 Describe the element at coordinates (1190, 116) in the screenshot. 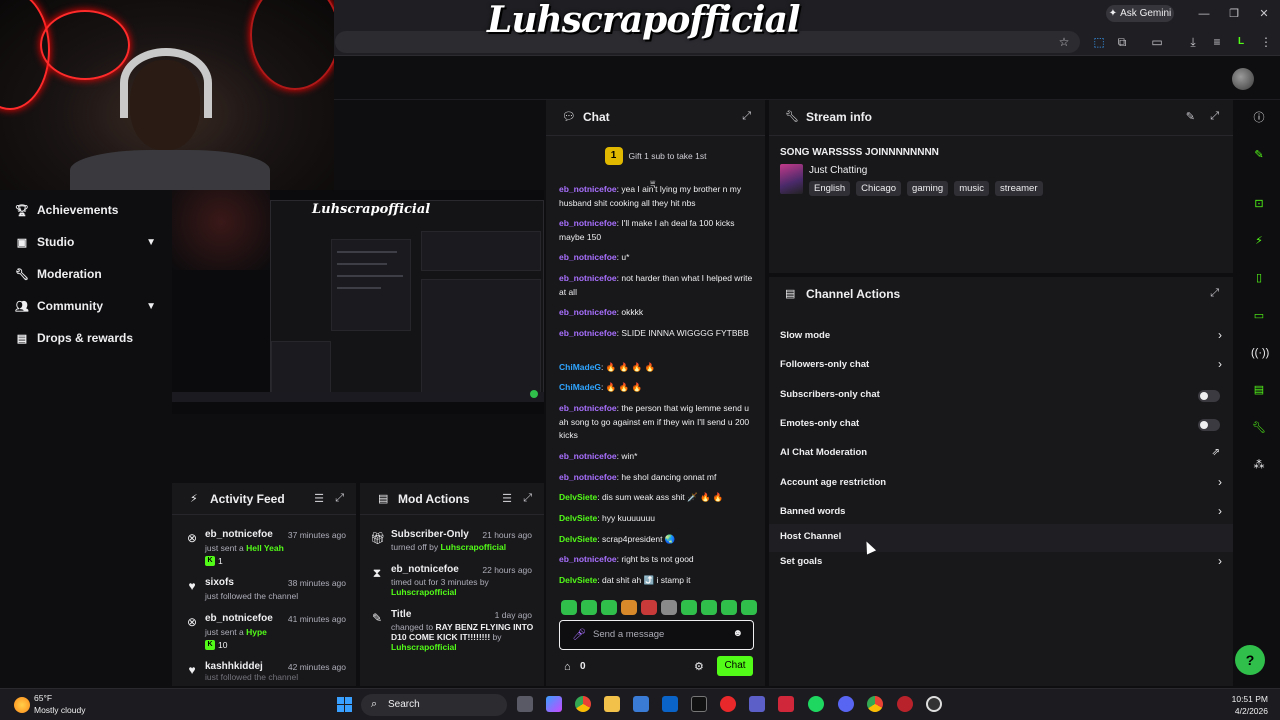

I see `edit-icon: ✎` at that location.